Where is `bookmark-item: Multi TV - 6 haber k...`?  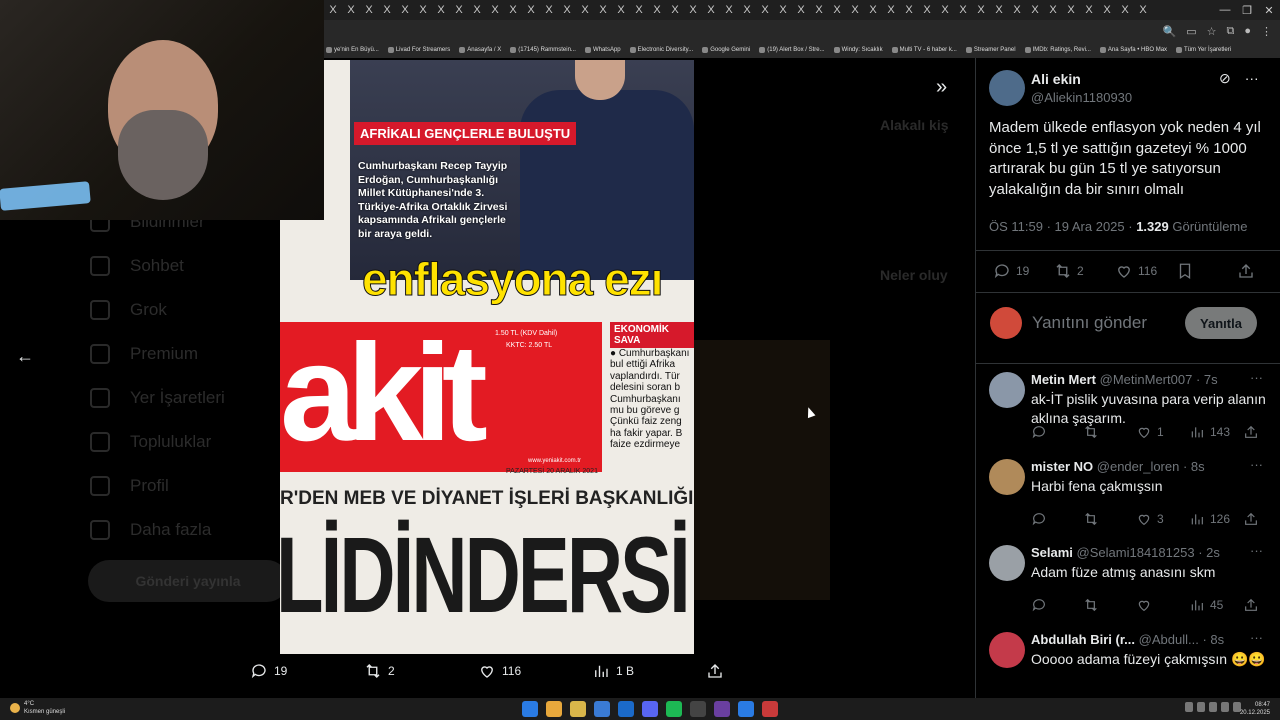
bookmark-item: Multi TV - 6 haber k... is located at coordinates (924, 50).